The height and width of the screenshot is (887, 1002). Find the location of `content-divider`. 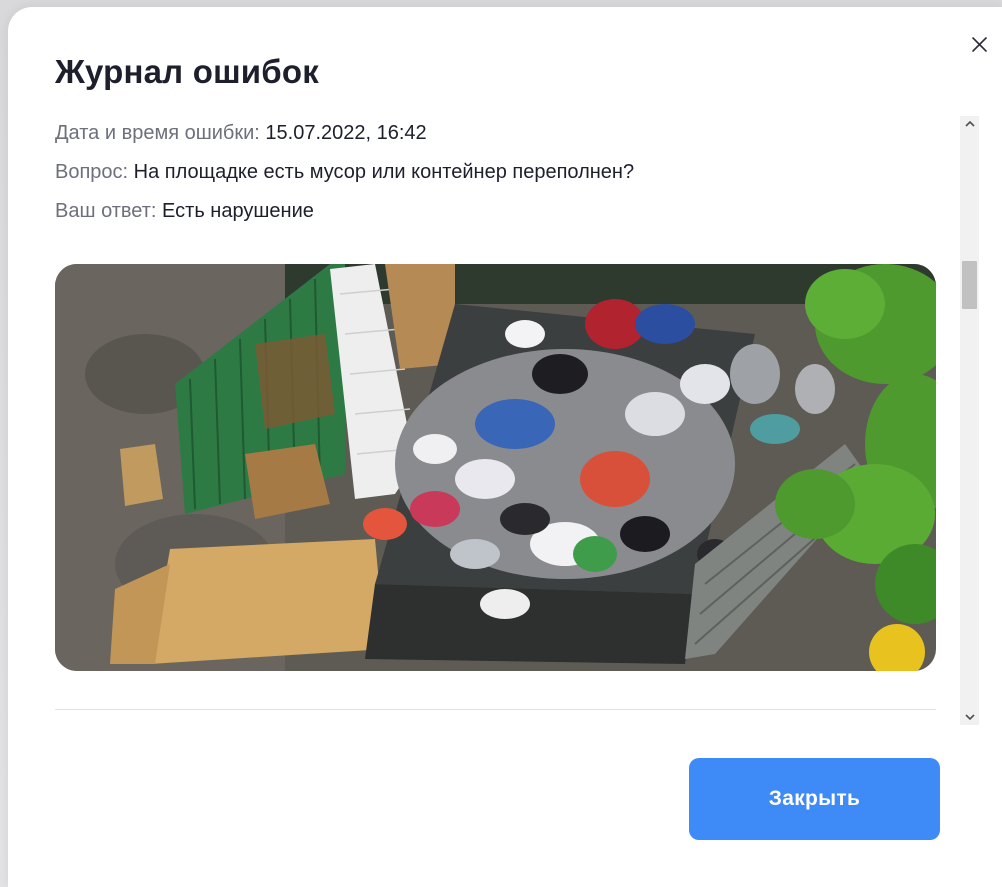

content-divider is located at coordinates (495, 709).